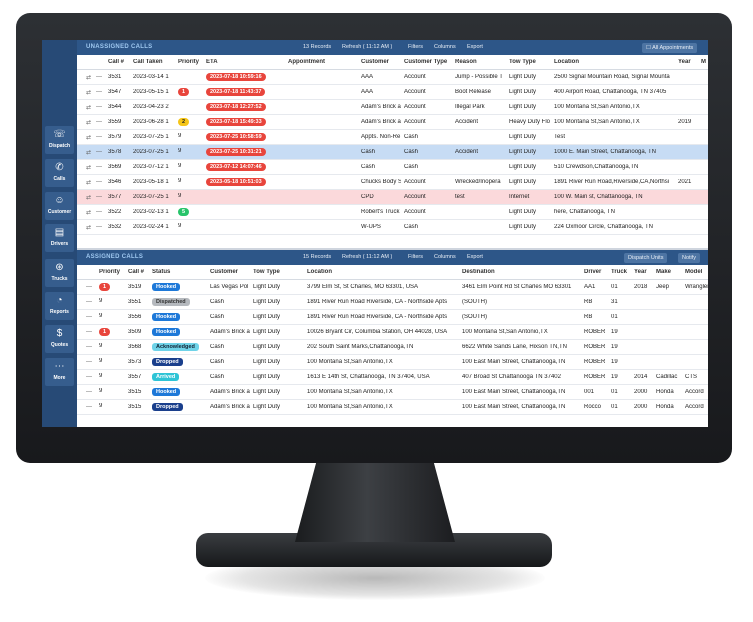 This screenshot has height=622, width=753. Describe the element at coordinates (367, 47) in the screenshot. I see `unassigned-refresh-link: Refresh ( 11:12 AM )` at that location.